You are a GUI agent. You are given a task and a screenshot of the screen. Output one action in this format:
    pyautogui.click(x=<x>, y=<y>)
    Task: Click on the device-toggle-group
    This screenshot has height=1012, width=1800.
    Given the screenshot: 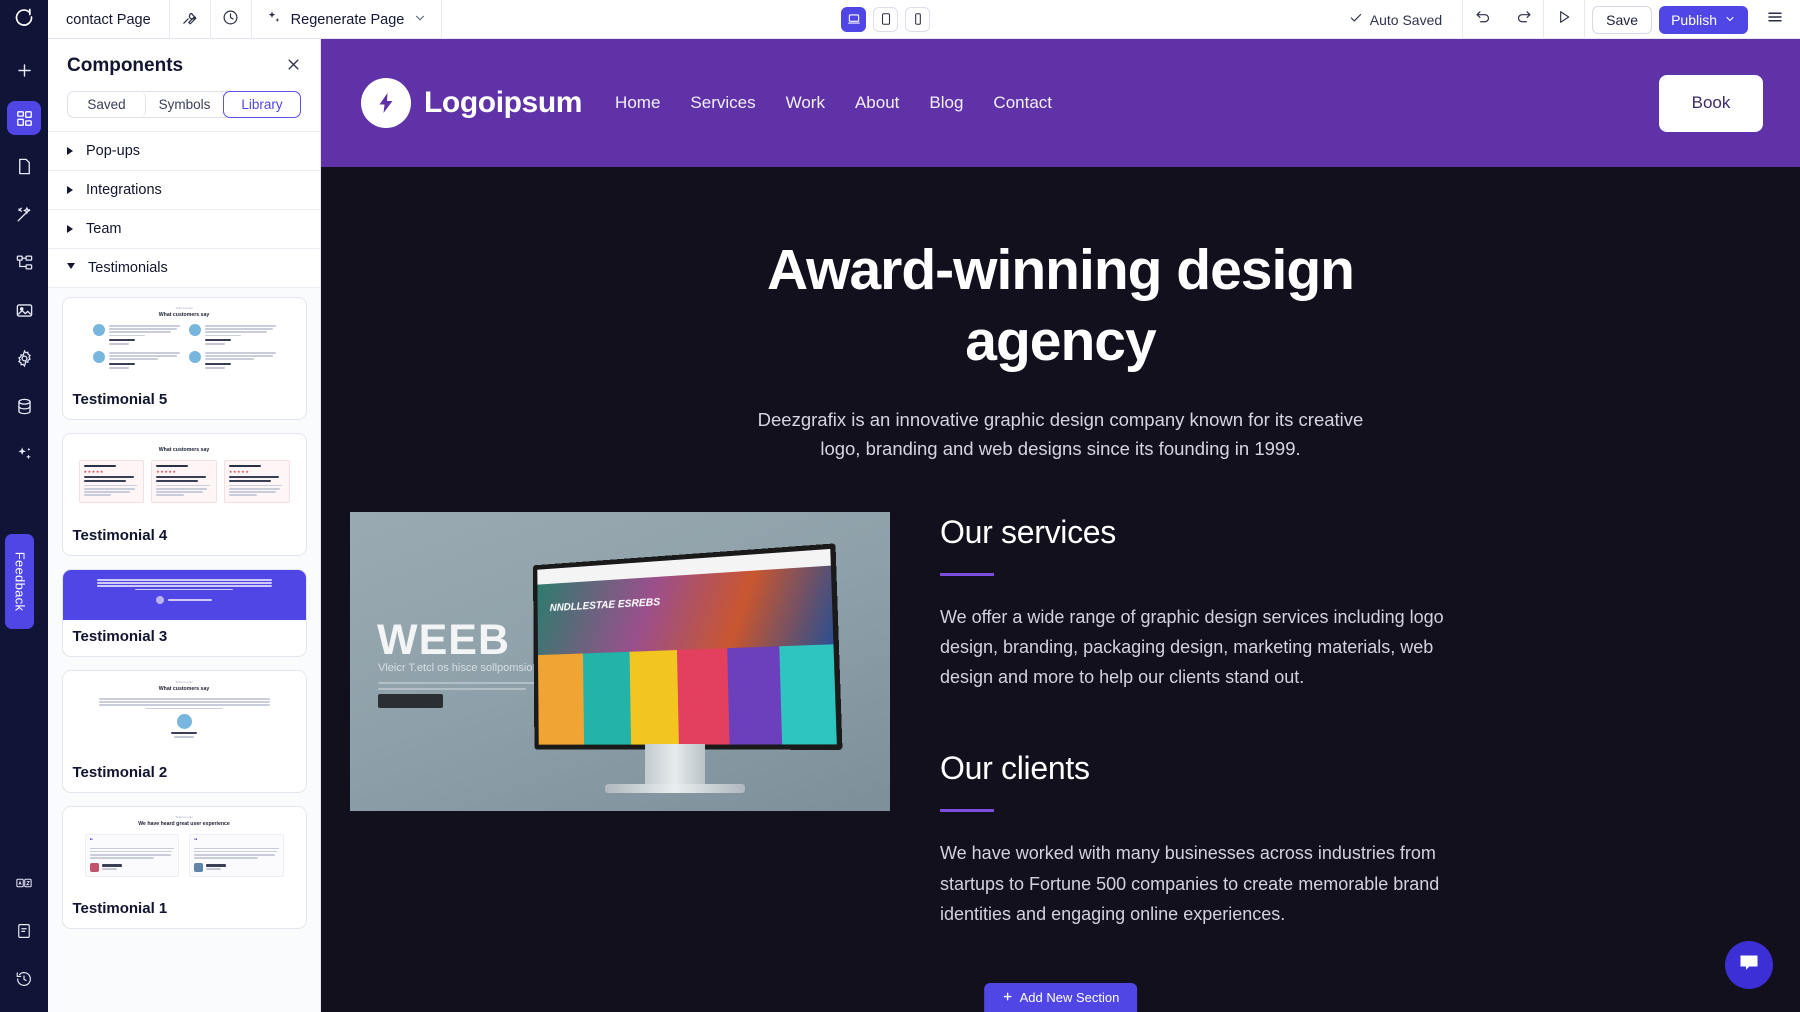 What is the action you would take?
    pyautogui.click(x=886, y=19)
    